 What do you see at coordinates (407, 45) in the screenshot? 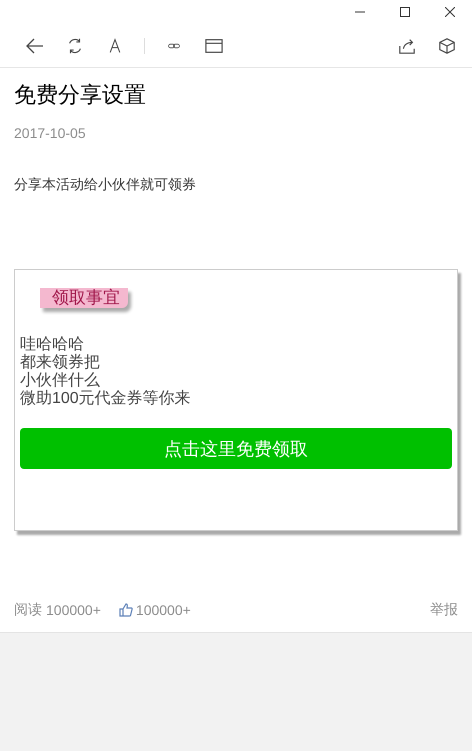
I see `share-icon` at bounding box center [407, 45].